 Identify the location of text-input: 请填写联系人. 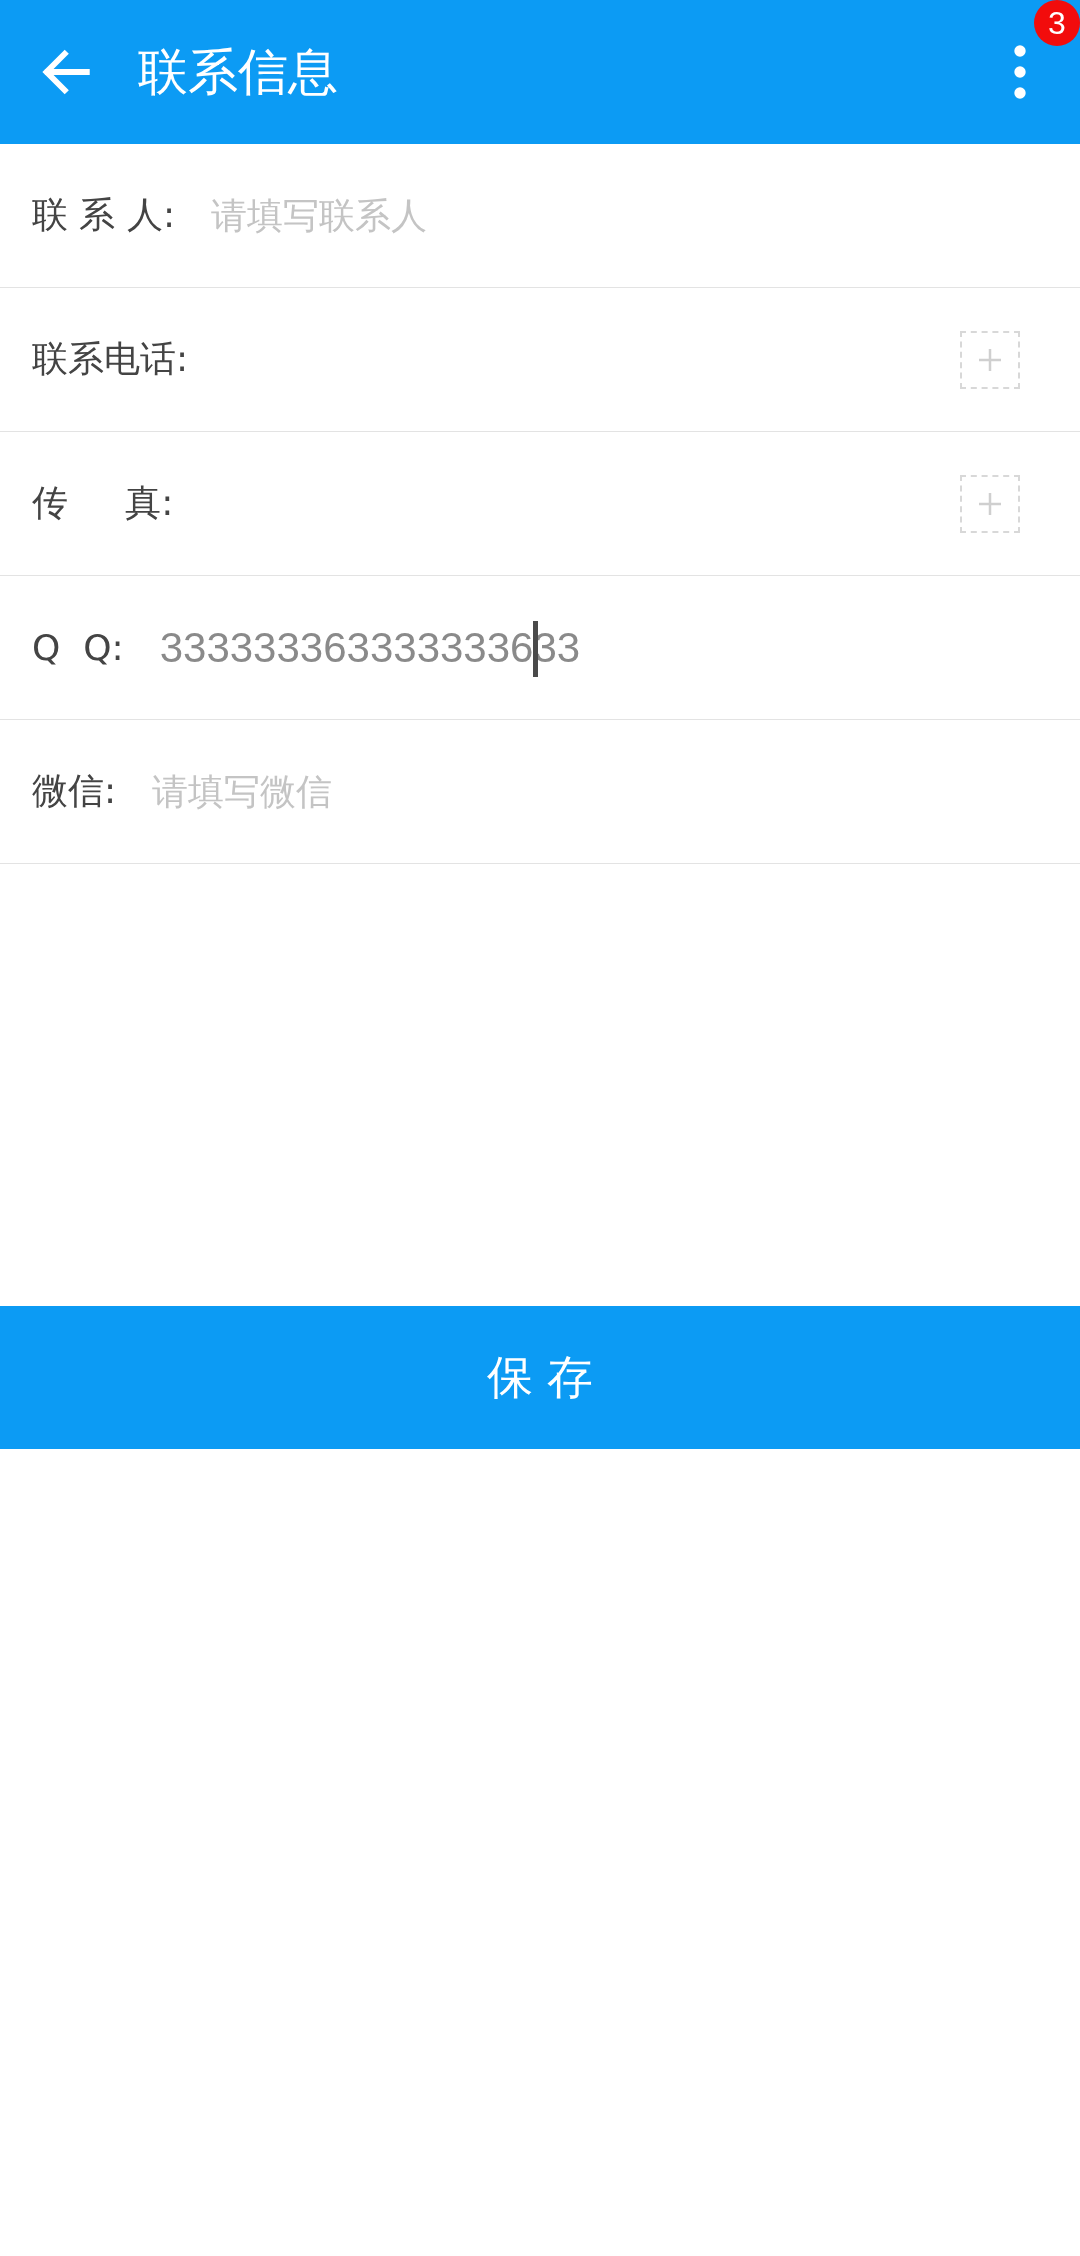
(443, 215).